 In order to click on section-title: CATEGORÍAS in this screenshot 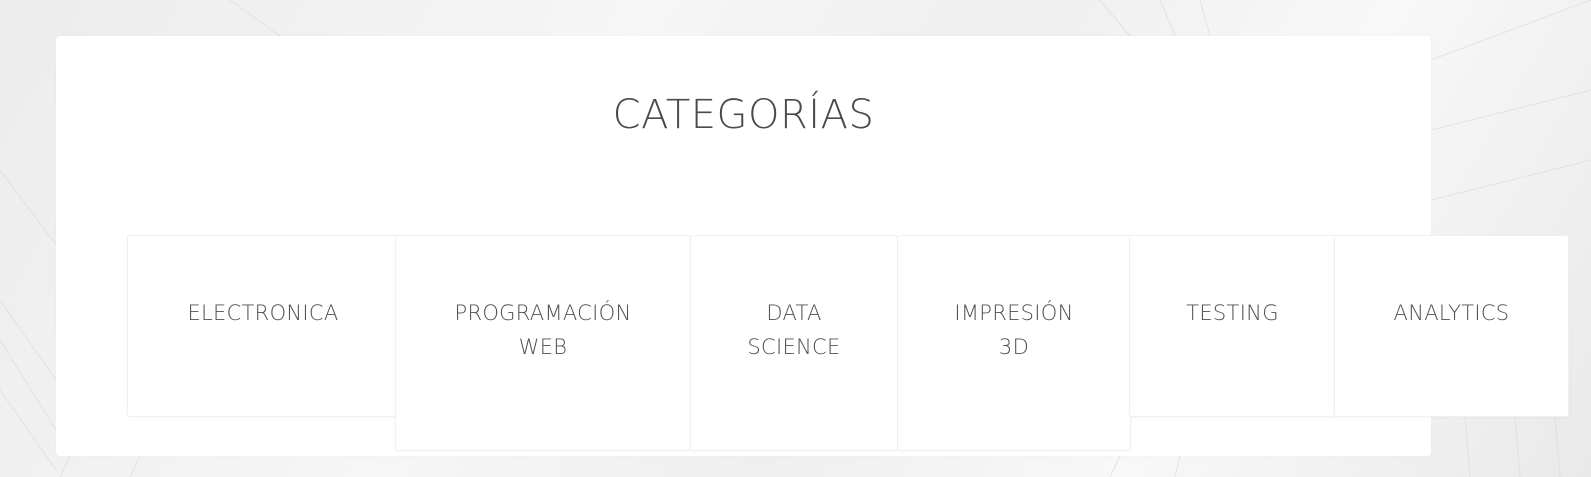, I will do `click(743, 115)`.